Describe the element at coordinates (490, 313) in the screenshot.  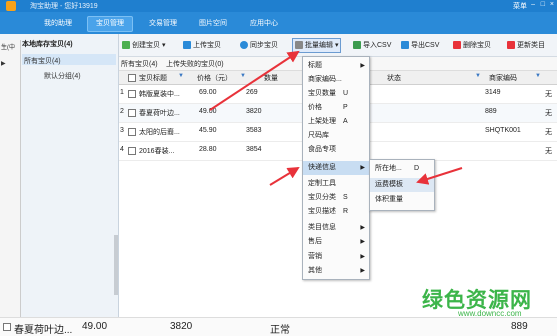
I see `watermark-url: www.downcc.com` at that location.